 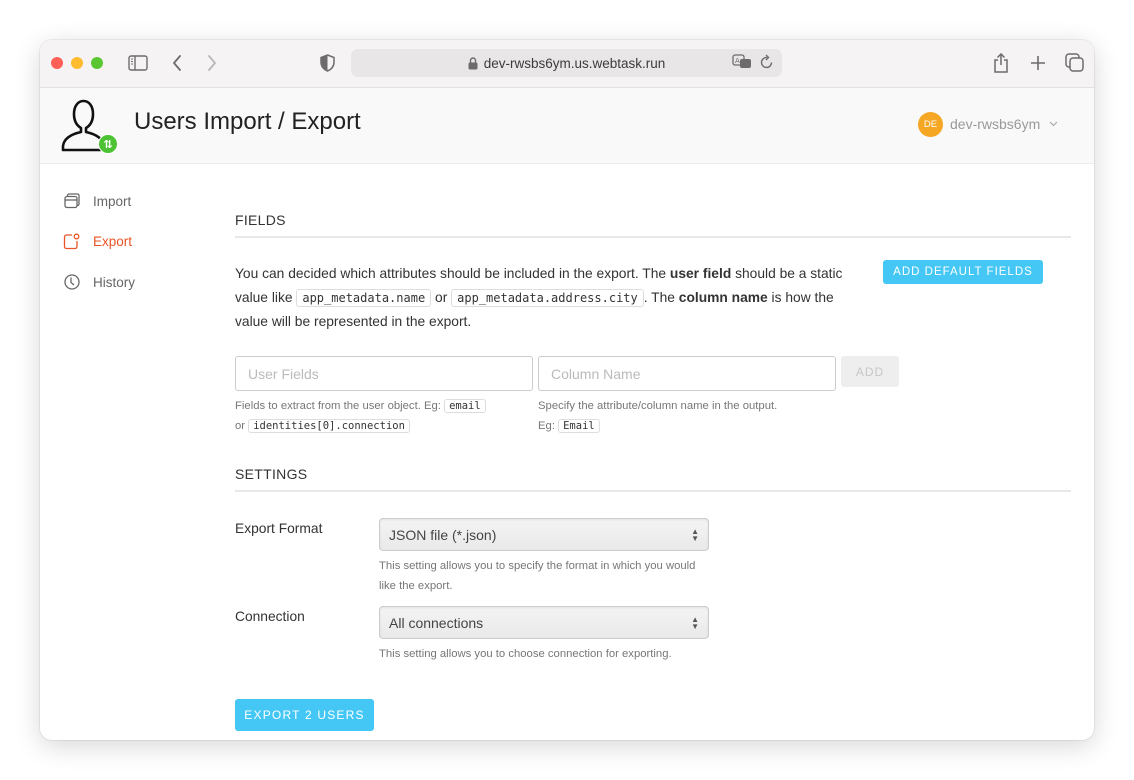 What do you see at coordinates (71, 201) in the screenshot?
I see `import-icon` at bounding box center [71, 201].